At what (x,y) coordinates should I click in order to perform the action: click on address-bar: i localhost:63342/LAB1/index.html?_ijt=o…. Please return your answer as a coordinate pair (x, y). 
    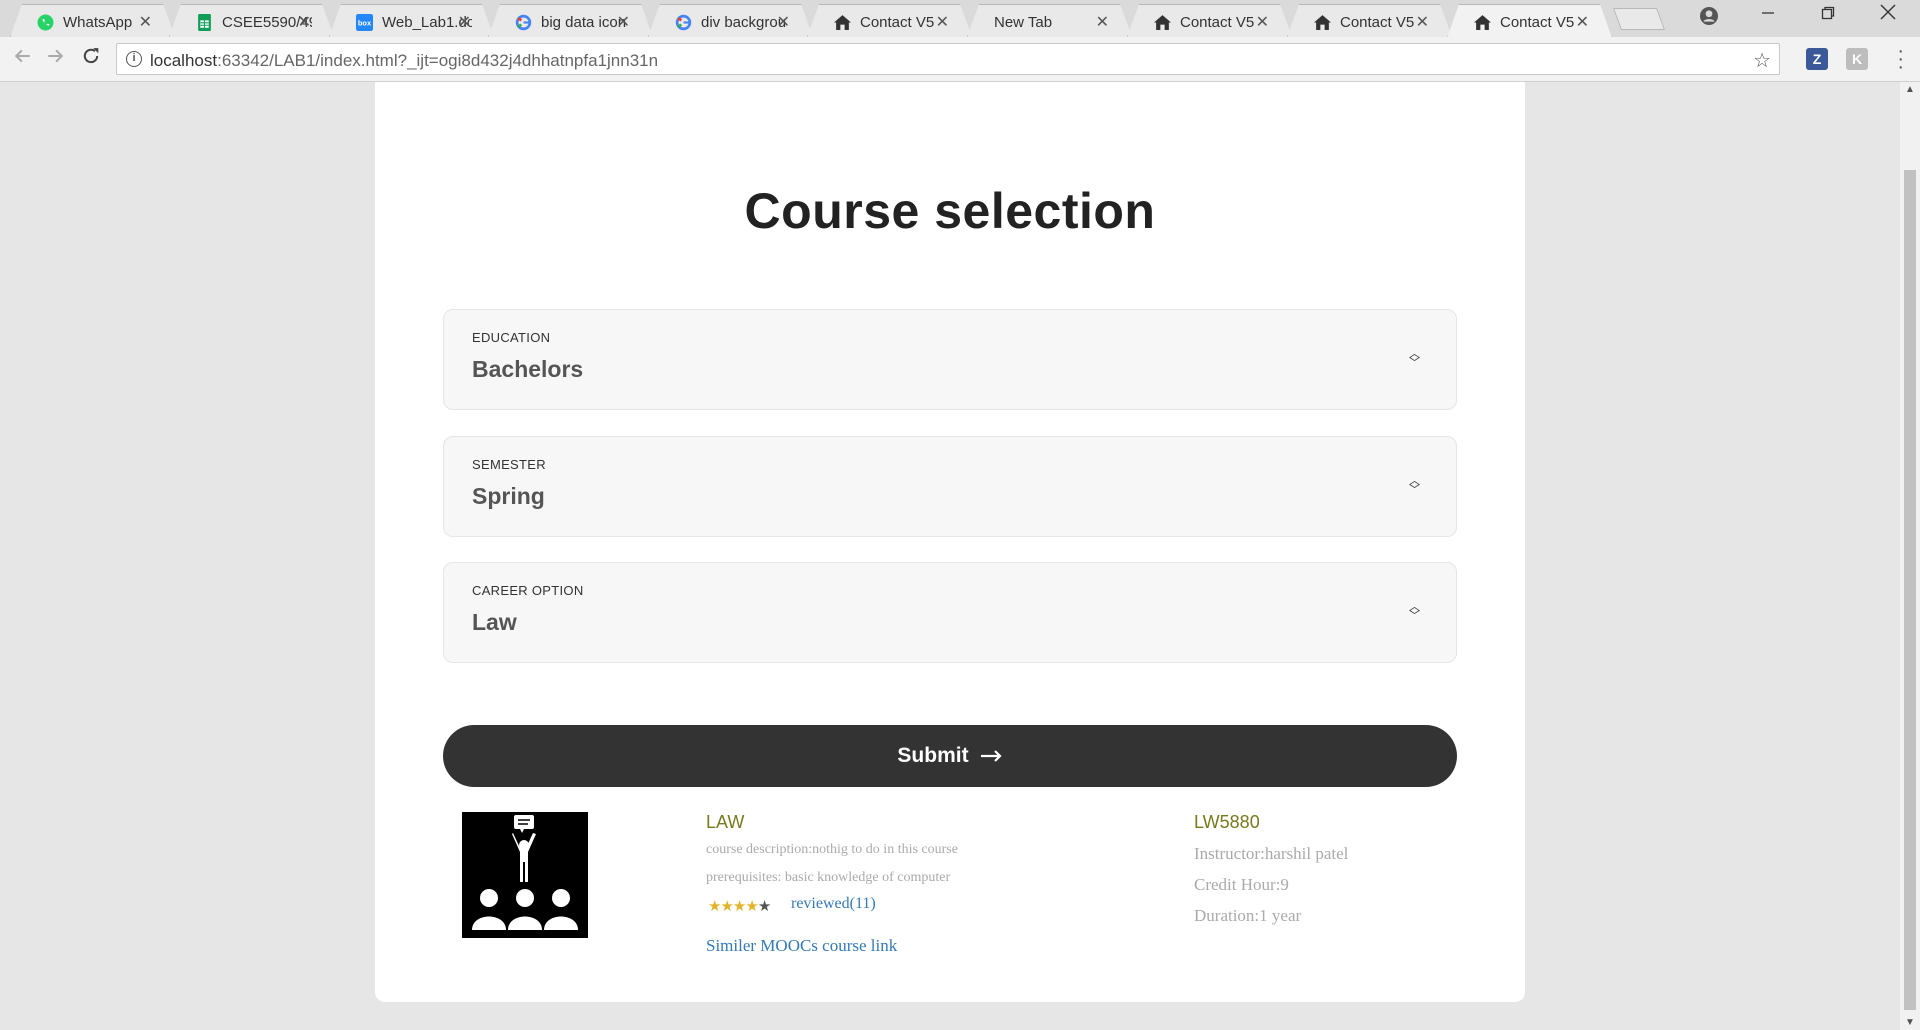
    Looking at the image, I should click on (948, 59).